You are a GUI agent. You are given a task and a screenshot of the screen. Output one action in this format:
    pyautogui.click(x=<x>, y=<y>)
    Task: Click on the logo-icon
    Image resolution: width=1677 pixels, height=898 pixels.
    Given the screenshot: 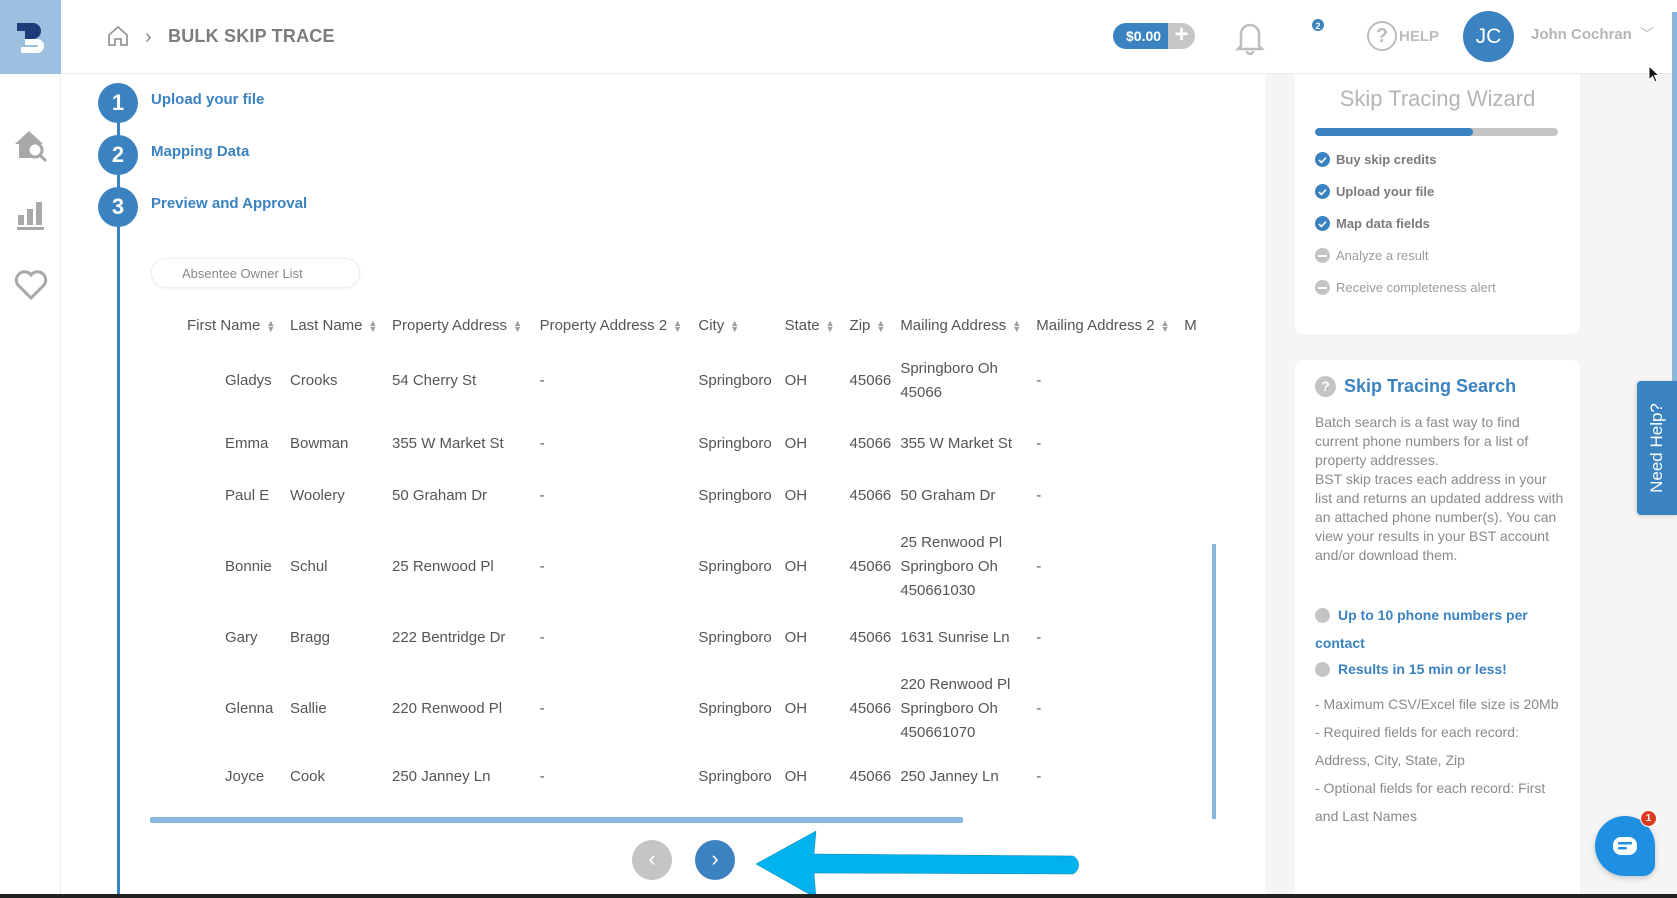 What is the action you would take?
    pyautogui.click(x=30, y=38)
    